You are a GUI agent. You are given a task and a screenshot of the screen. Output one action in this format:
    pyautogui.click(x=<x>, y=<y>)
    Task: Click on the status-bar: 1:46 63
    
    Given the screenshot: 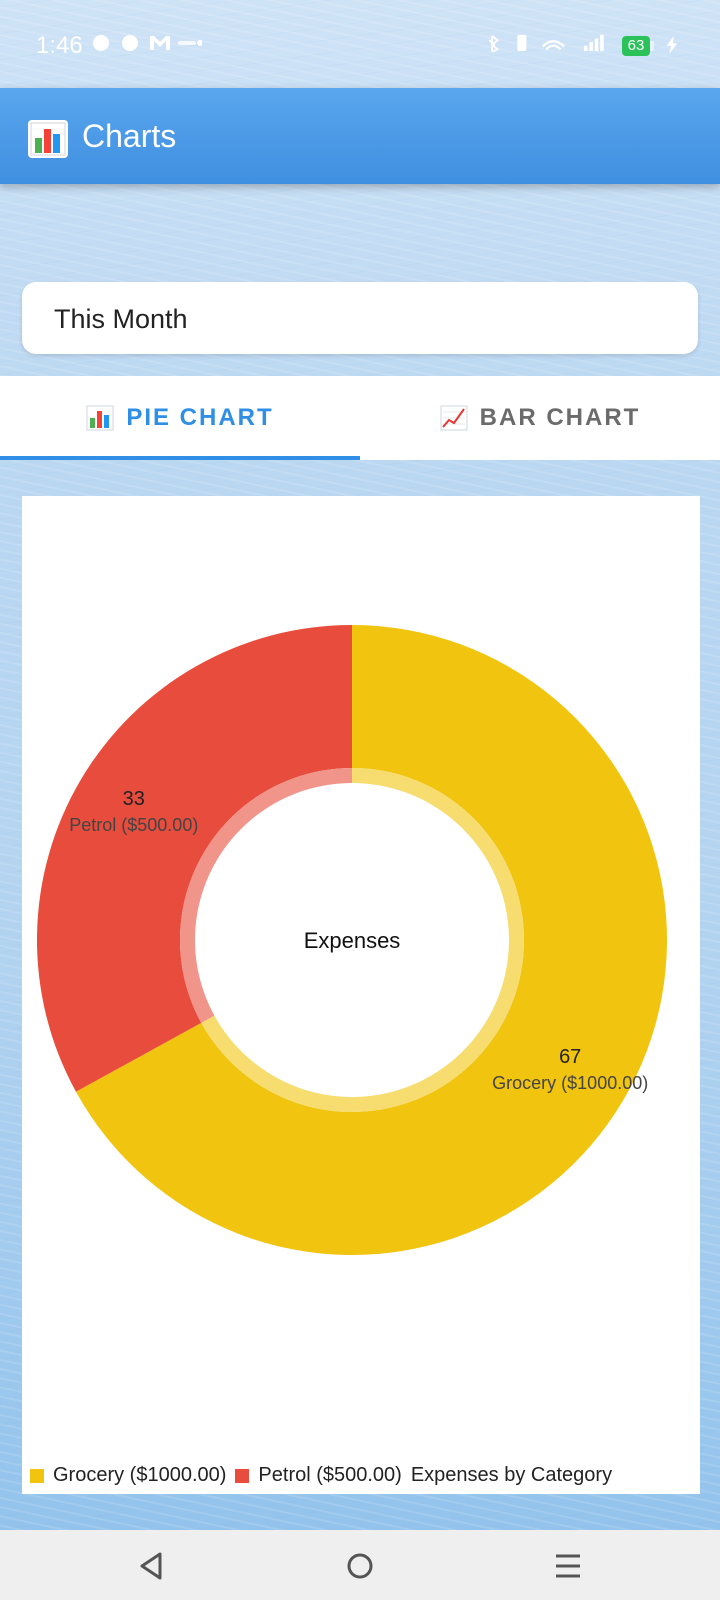 What is the action you would take?
    pyautogui.click(x=360, y=44)
    